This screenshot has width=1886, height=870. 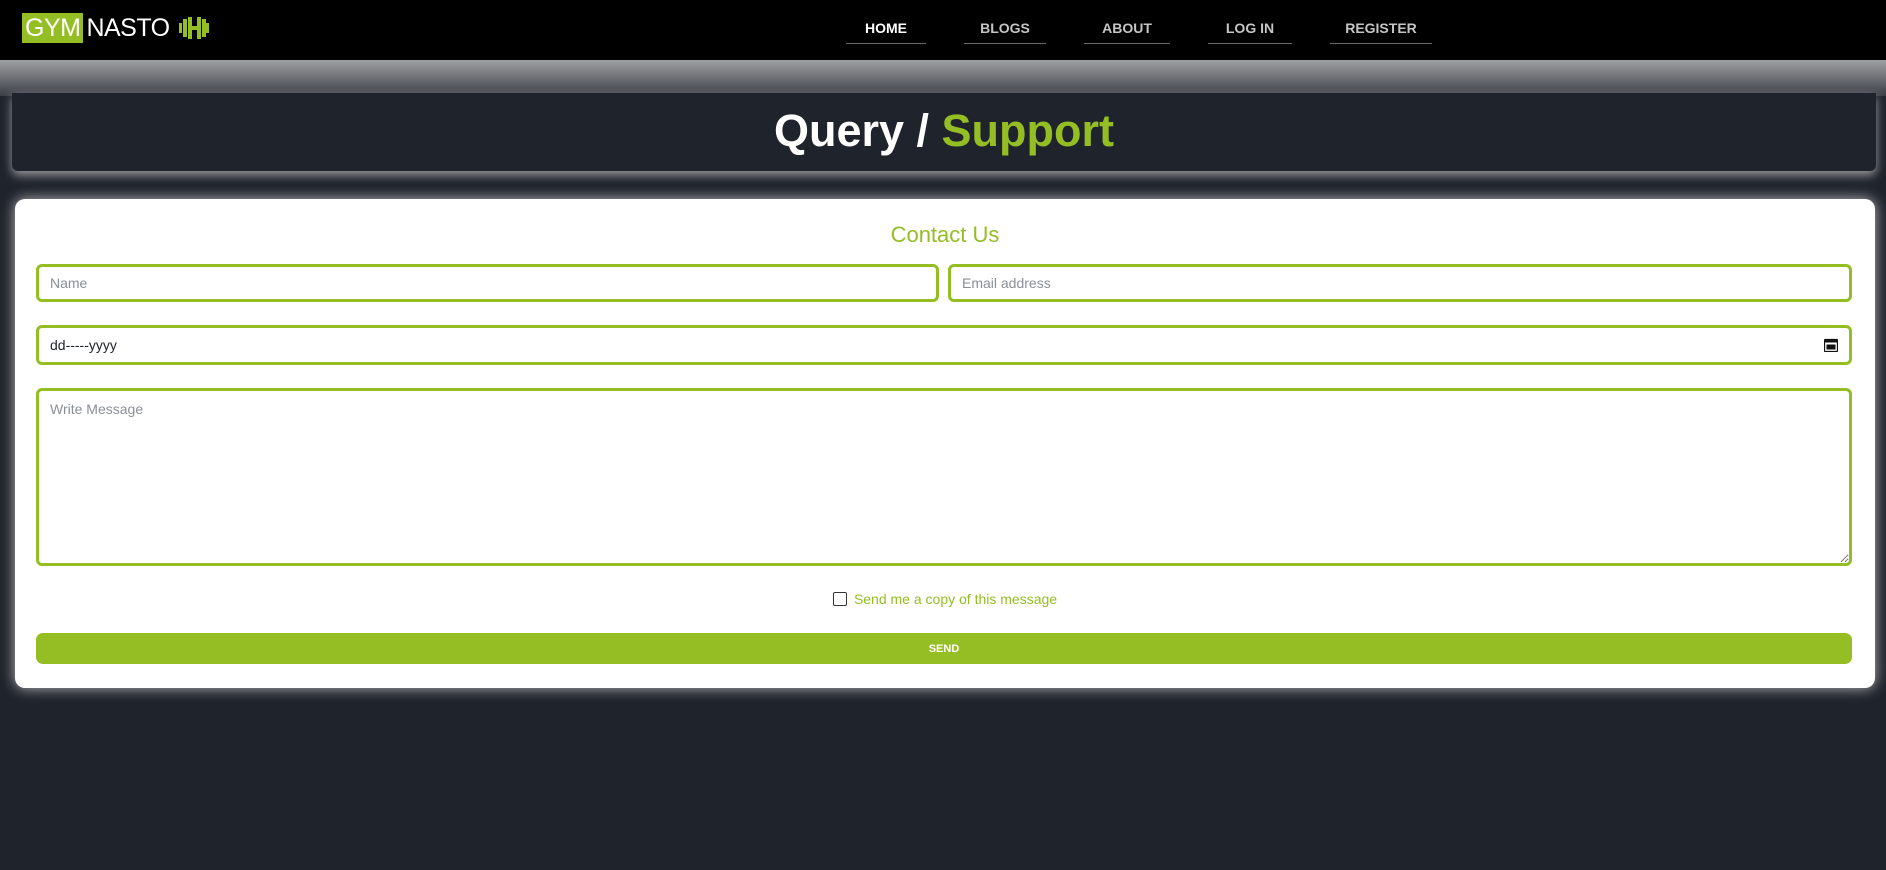 What do you see at coordinates (955, 599) in the screenshot?
I see `copy-checkbox-label: Send me a copy of this message` at bounding box center [955, 599].